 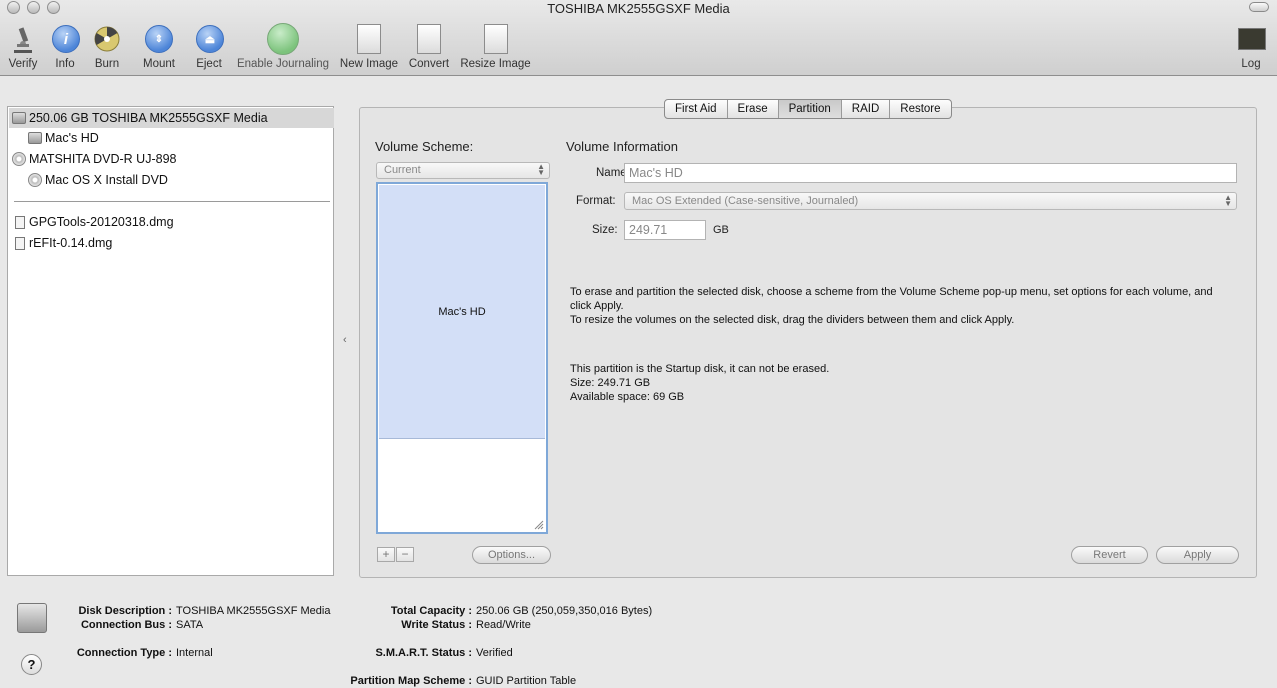 I want to click on window-title: TOSHIBA MK2555GSXF Media, so click(x=638, y=8).